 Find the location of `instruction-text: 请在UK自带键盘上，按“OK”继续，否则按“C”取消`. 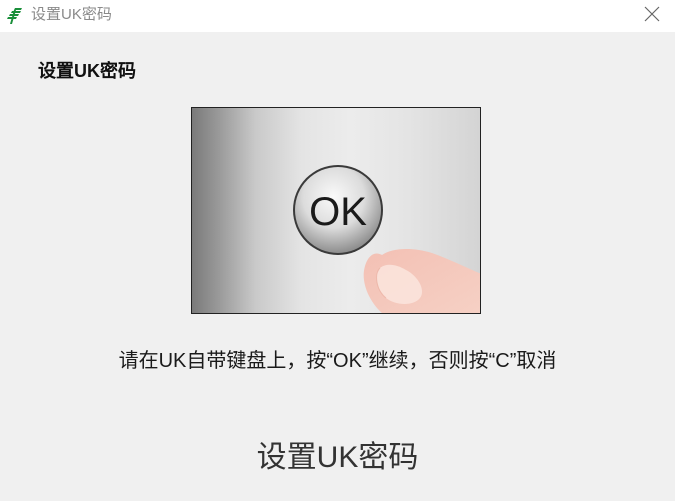

instruction-text: 请在UK自带键盘上，按“OK”继续，否则按“C”取消 is located at coordinates (337, 361).